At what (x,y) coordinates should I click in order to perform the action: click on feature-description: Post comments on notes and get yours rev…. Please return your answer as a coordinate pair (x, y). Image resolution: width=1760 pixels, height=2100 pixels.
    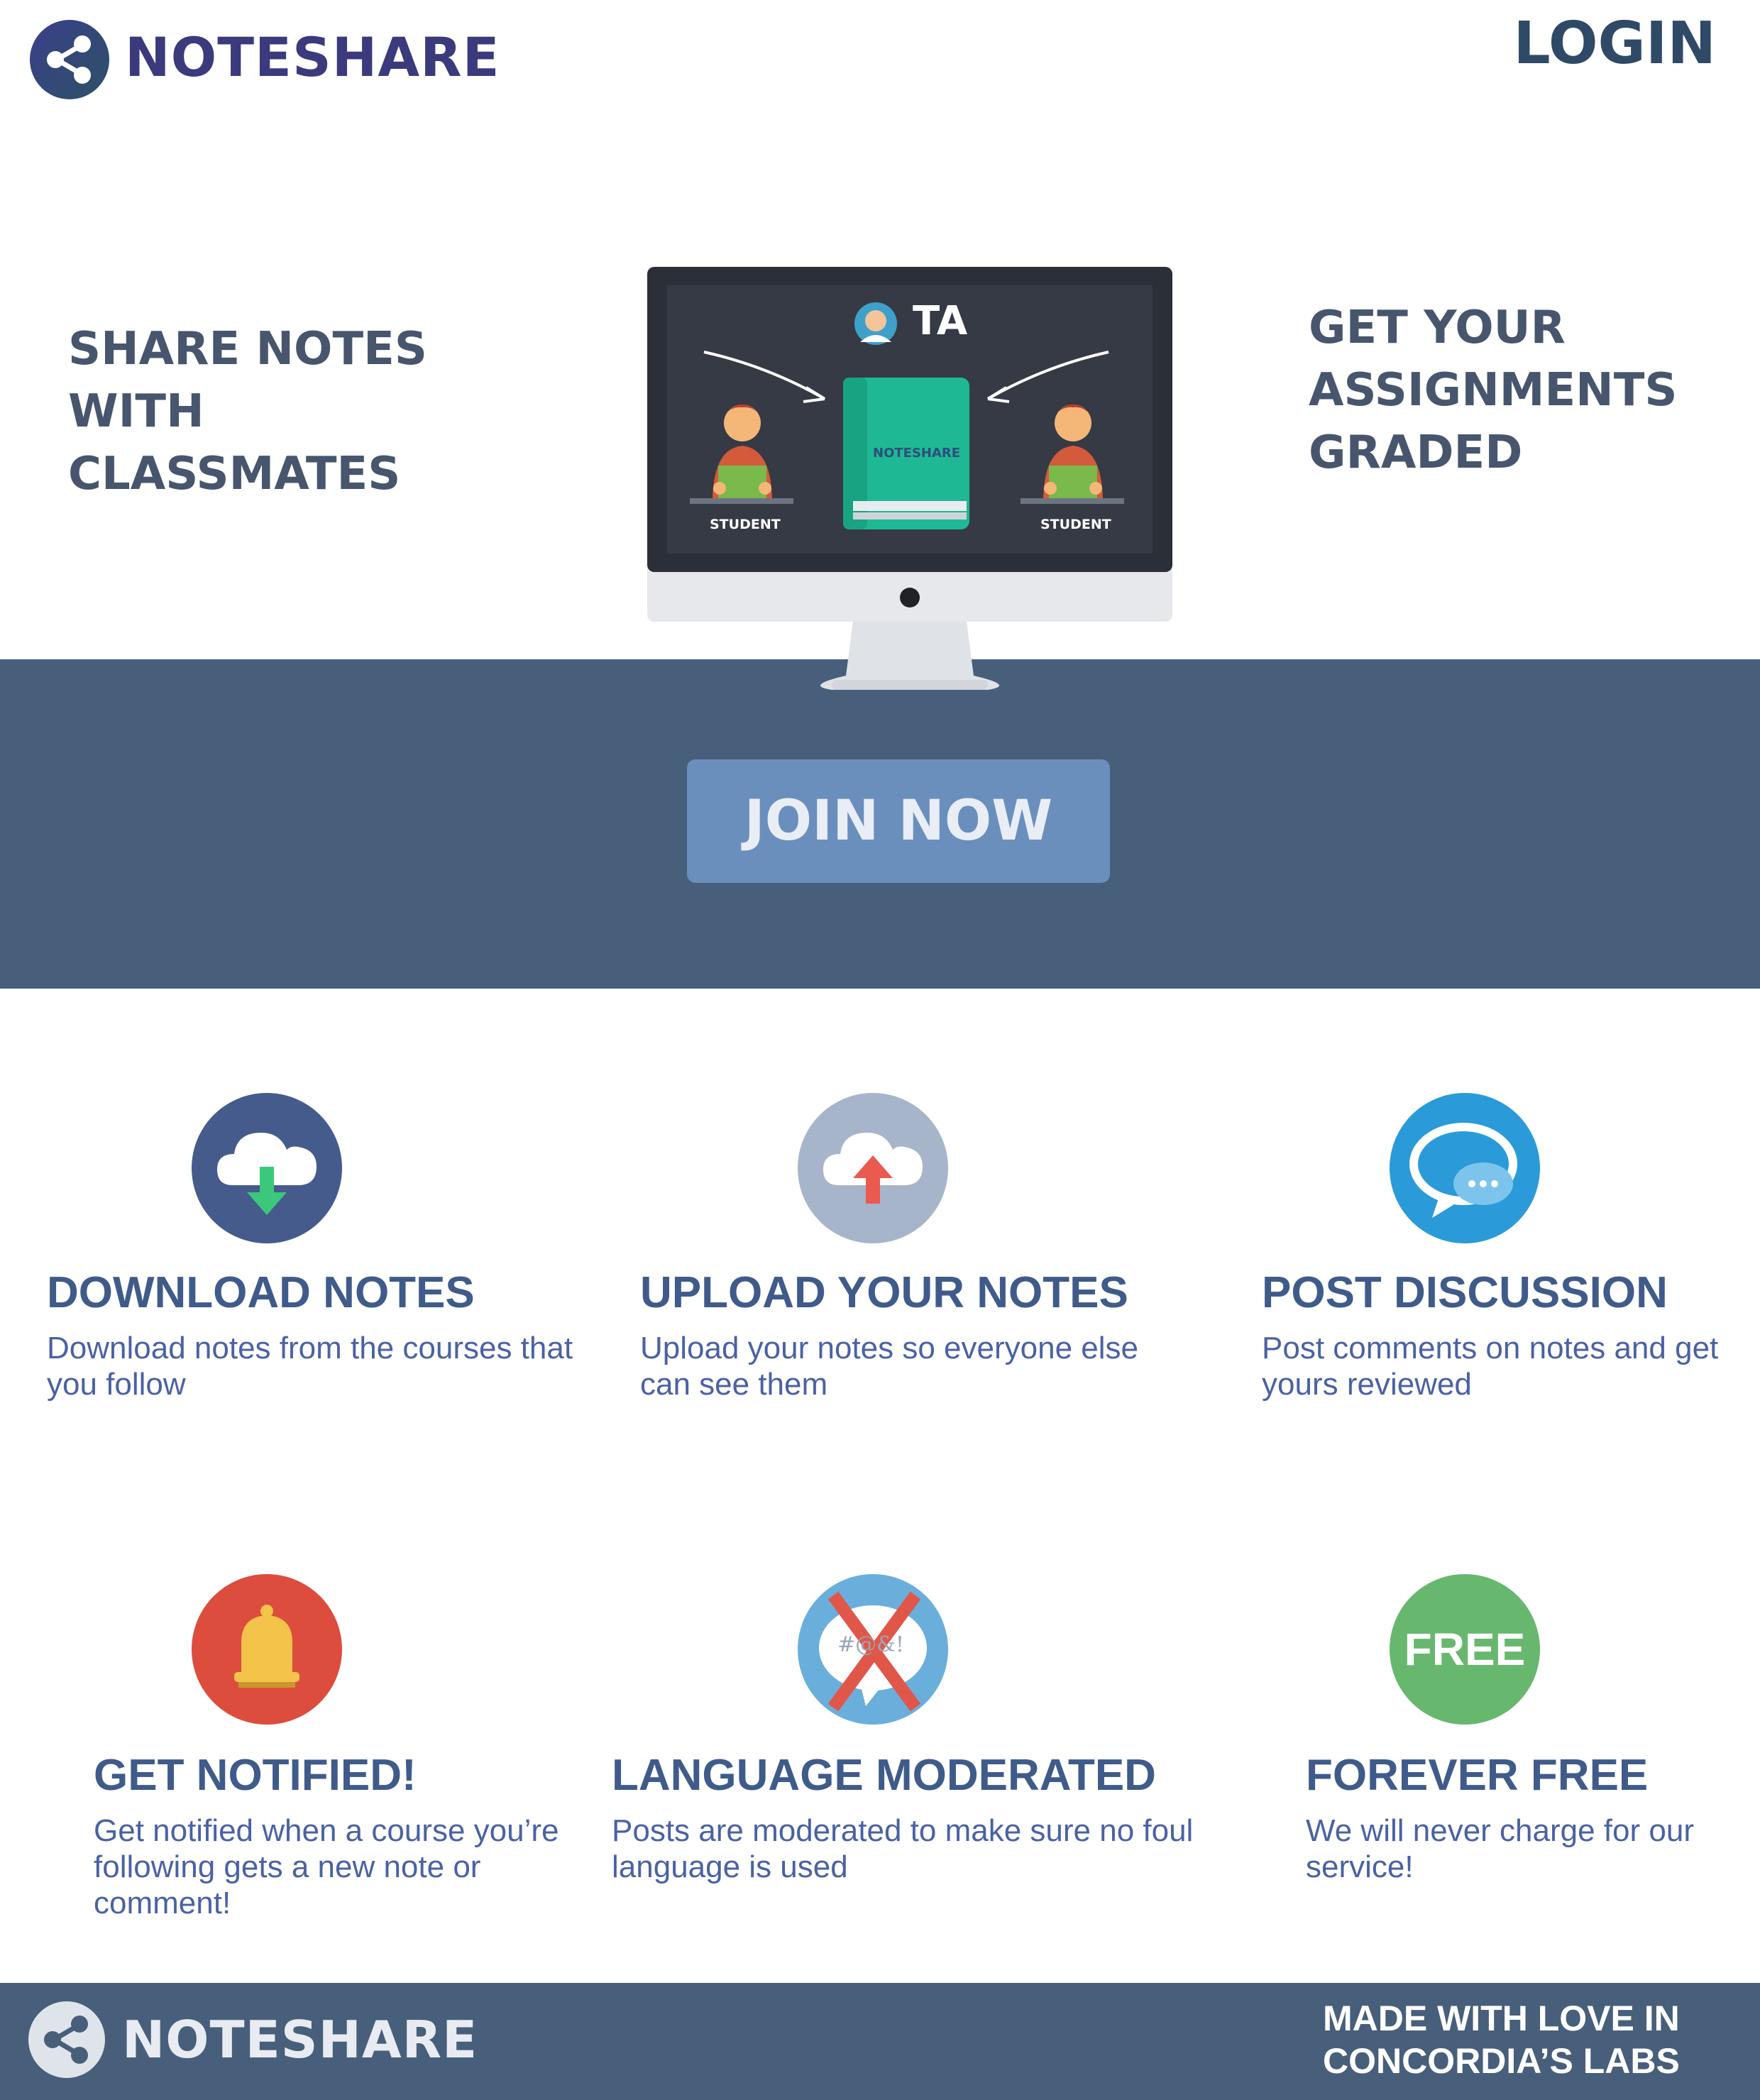
    Looking at the image, I should click on (1490, 1366).